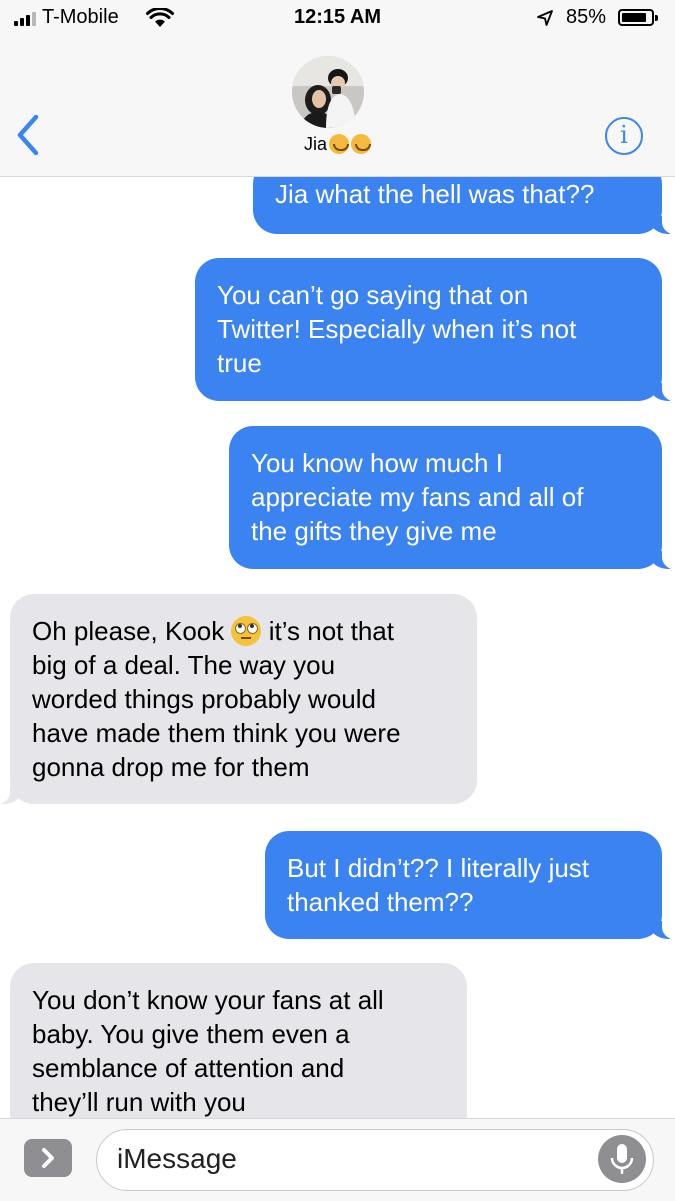 The image size is (675, 1201). I want to click on message-input-bar: iMessage, so click(337, 1159).